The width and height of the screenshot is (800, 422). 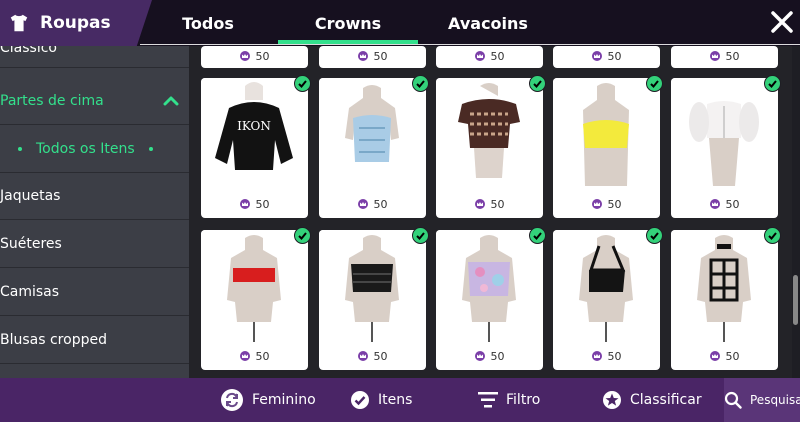 What do you see at coordinates (94, 292) in the screenshot?
I see `sidebar-item-camisas: Camisas` at bounding box center [94, 292].